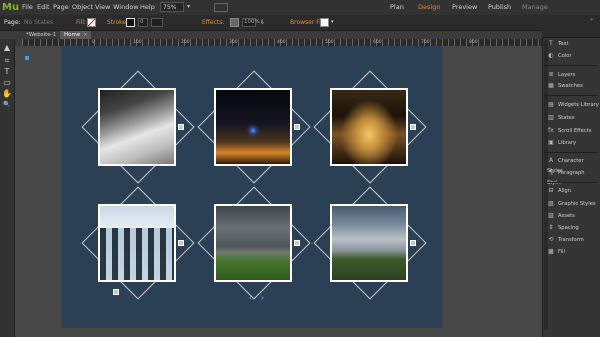 Image resolution: width=600 pixels, height=337 pixels. What do you see at coordinates (81, 22) in the screenshot?
I see `fill-label: Fill:` at bounding box center [81, 22].